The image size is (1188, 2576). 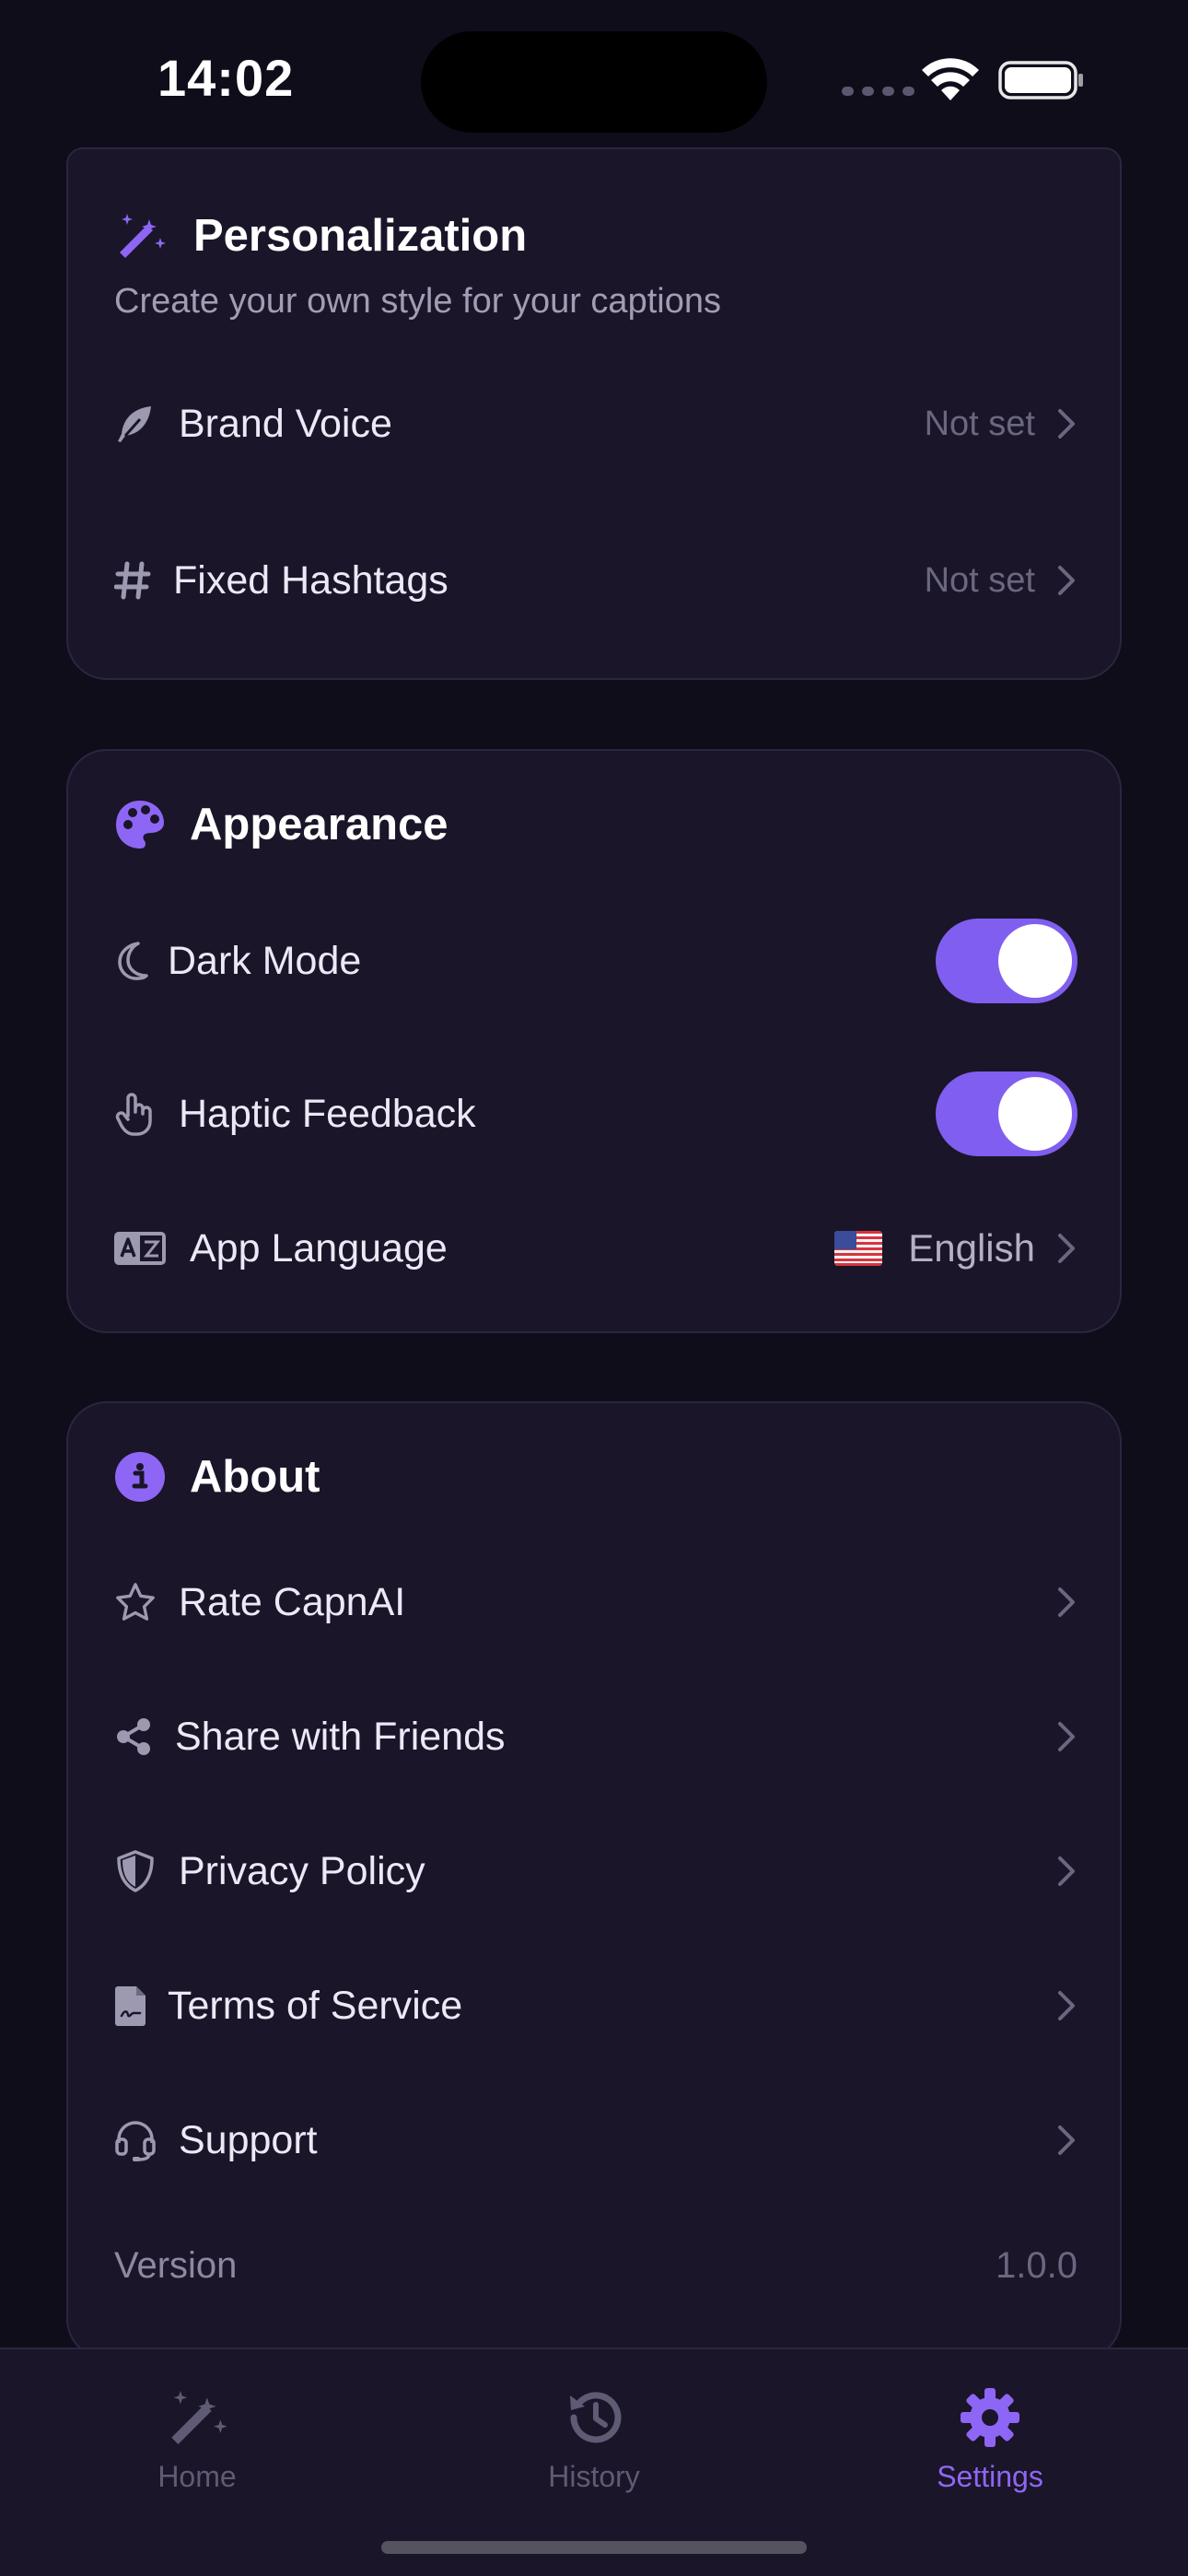 What do you see at coordinates (595, 1871) in the screenshot?
I see `privacy-row: Privacy Policy` at bounding box center [595, 1871].